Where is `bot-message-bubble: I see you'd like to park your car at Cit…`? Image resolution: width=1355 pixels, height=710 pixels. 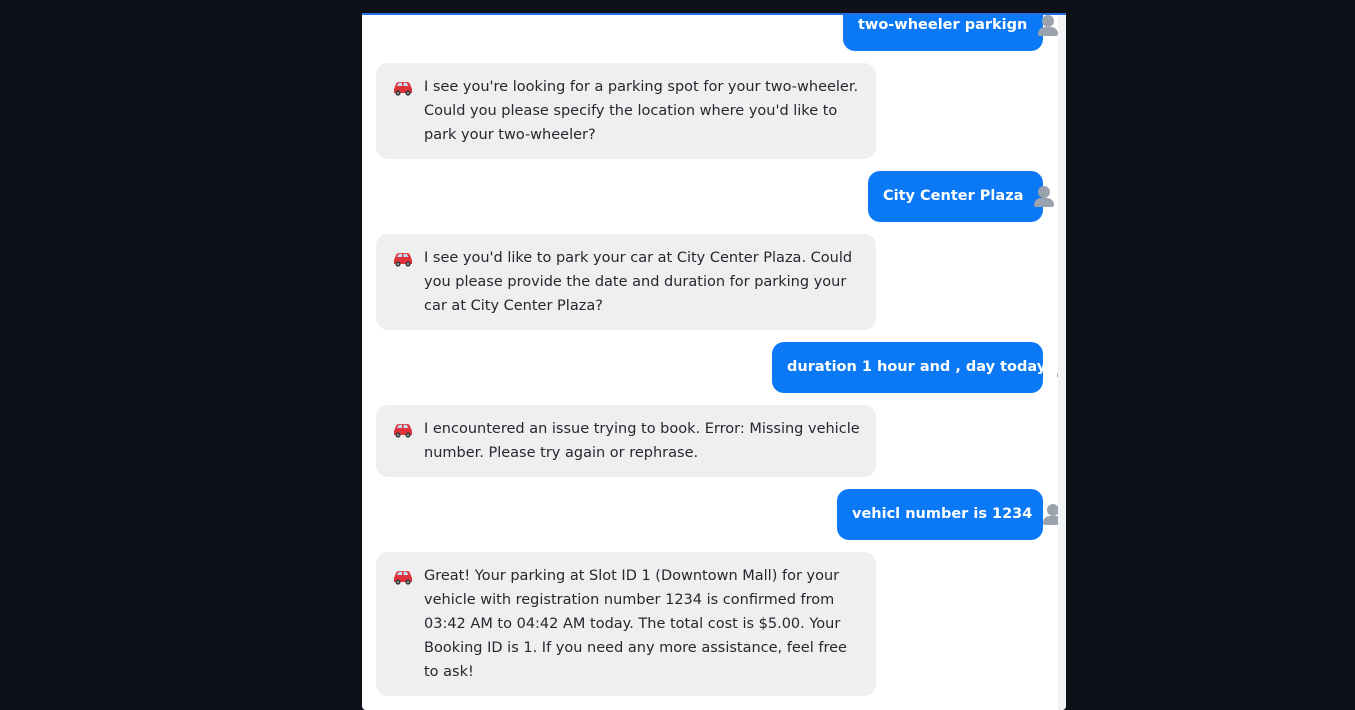
bot-message-bubble: I see you'd like to park your car at Cit… is located at coordinates (626, 282).